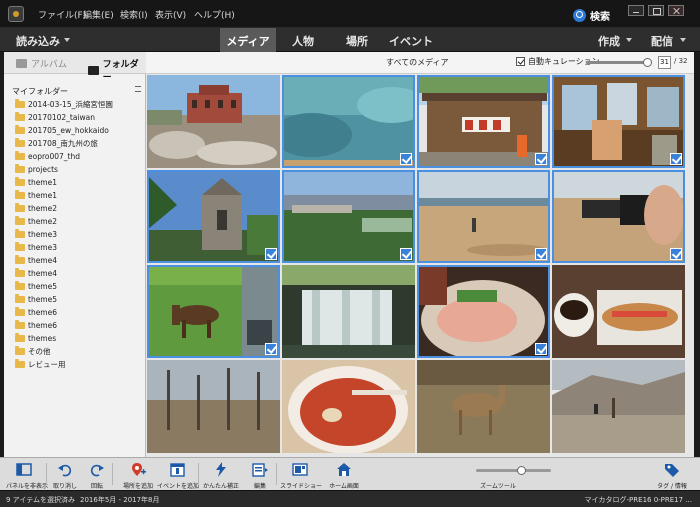  What do you see at coordinates (120, 500) in the screenshot?
I see `date-range: 2016年5月 - 2017年8月` at bounding box center [120, 500].